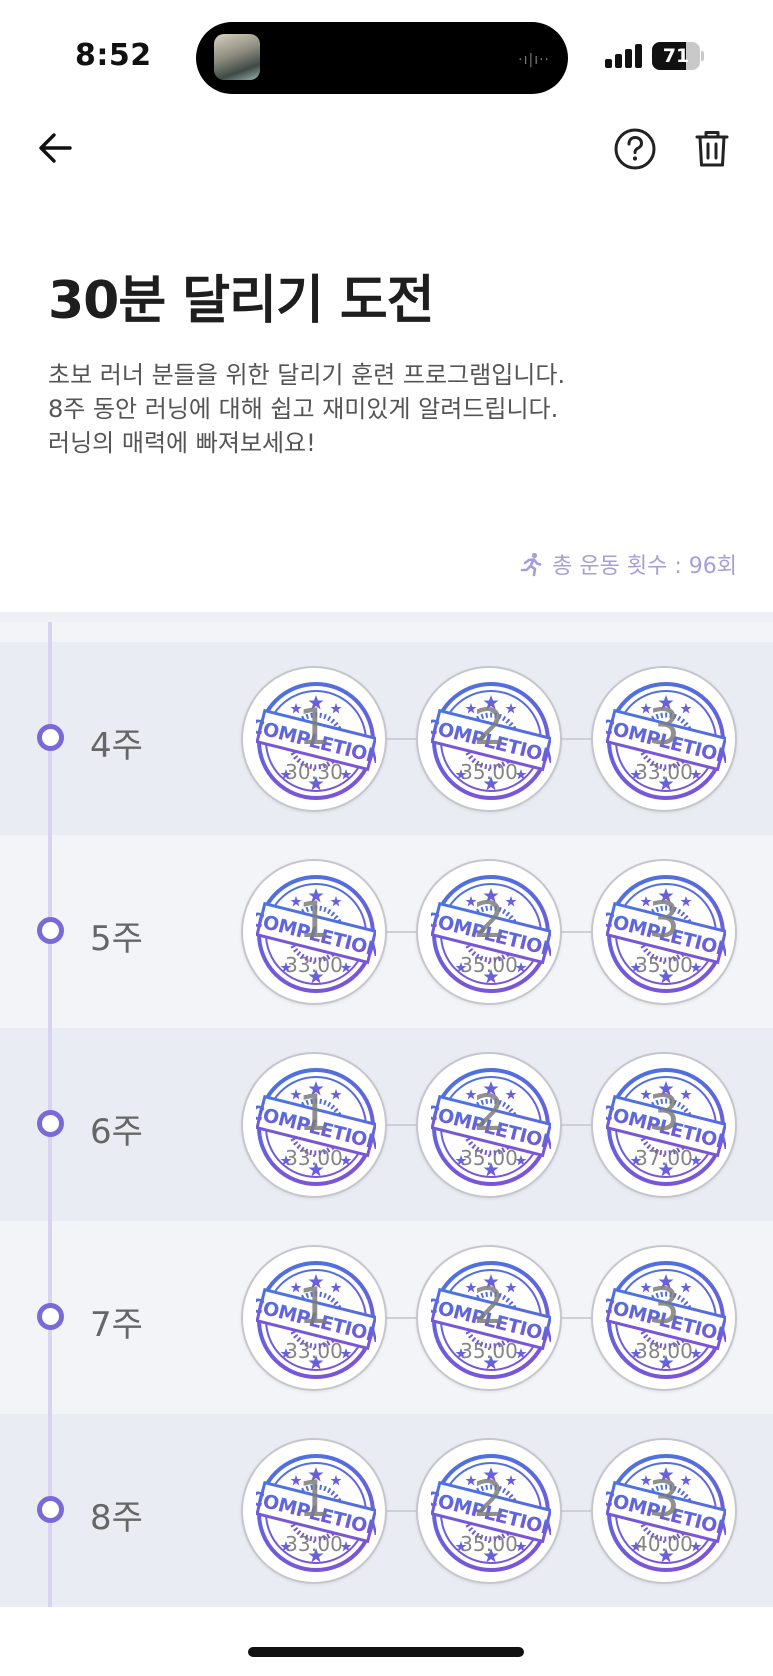 This screenshot has height=1676, width=773. I want to click on session-badge: COMPLETION 3 35:00, so click(664, 932).